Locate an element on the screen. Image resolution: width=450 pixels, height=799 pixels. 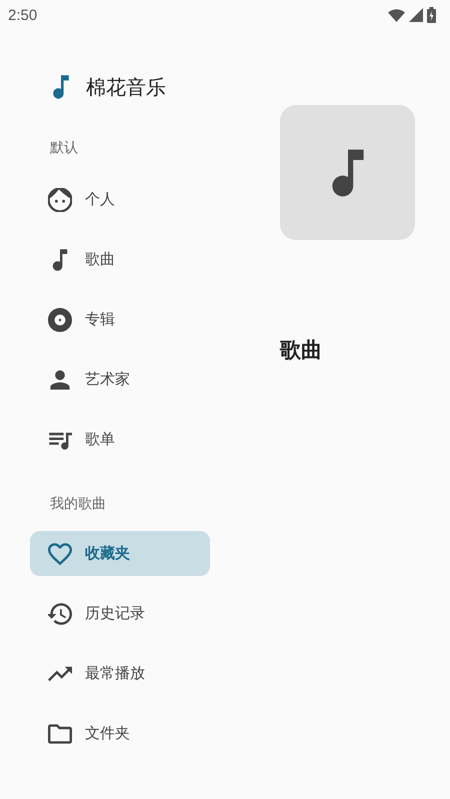
section-header: 我的歌曲 is located at coordinates (78, 504).